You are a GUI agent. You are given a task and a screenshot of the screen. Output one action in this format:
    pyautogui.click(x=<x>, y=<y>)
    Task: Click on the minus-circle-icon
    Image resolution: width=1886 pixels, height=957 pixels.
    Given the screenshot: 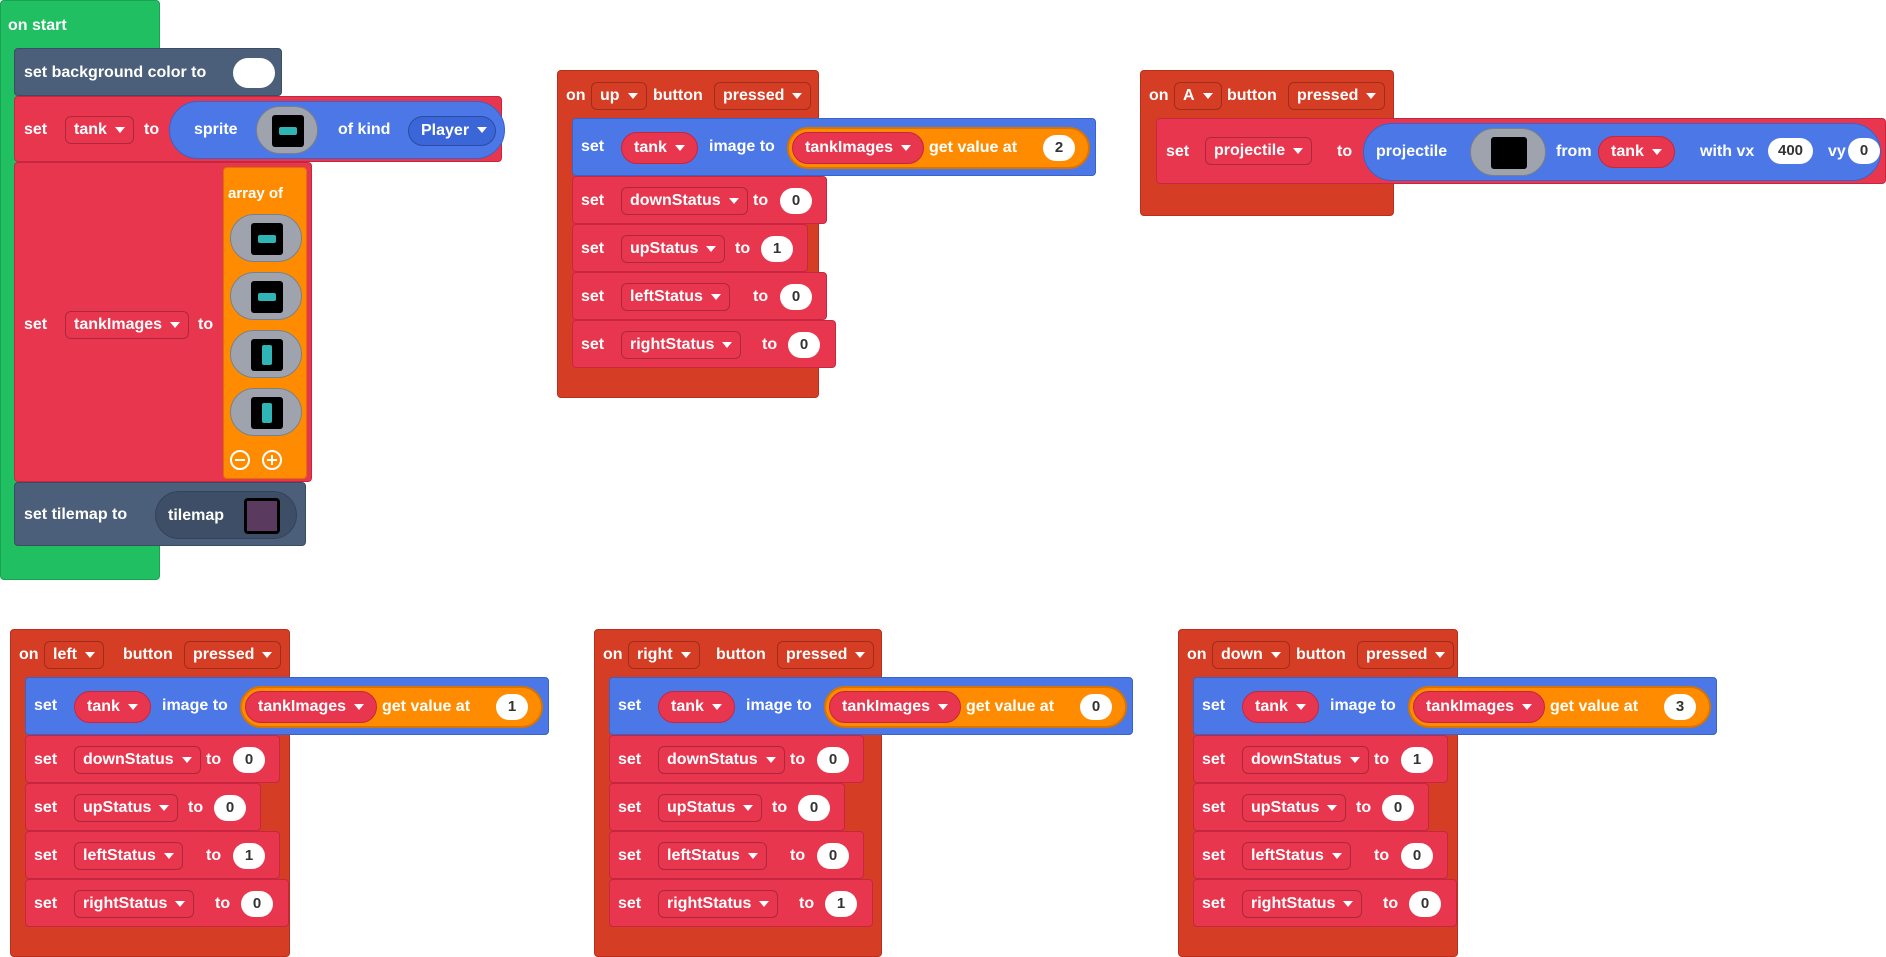 What is the action you would take?
    pyautogui.click(x=240, y=460)
    